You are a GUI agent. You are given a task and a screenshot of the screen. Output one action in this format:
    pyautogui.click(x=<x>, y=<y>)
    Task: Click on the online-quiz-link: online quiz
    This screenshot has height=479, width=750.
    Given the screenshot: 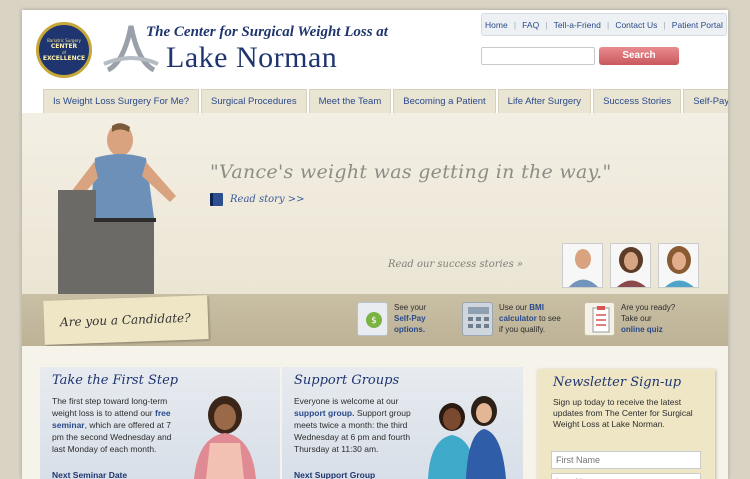 What is the action you would take?
    pyautogui.click(x=642, y=329)
    